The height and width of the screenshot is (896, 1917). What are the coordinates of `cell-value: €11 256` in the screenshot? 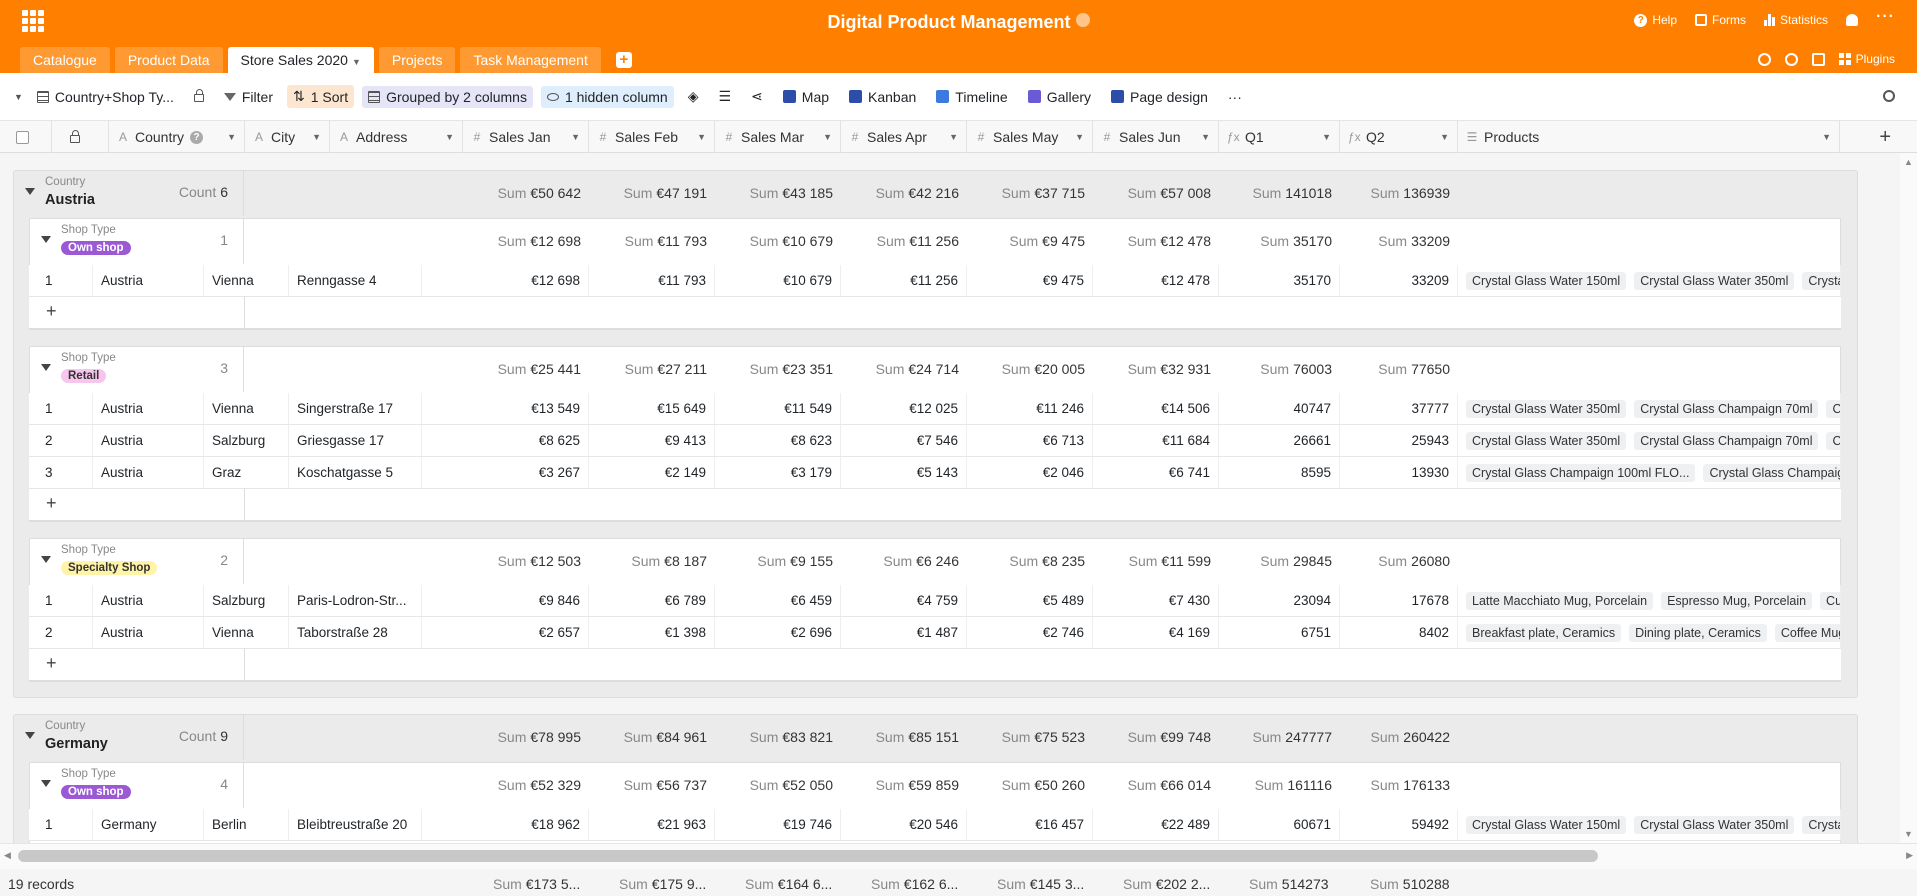 It's located at (904, 280).